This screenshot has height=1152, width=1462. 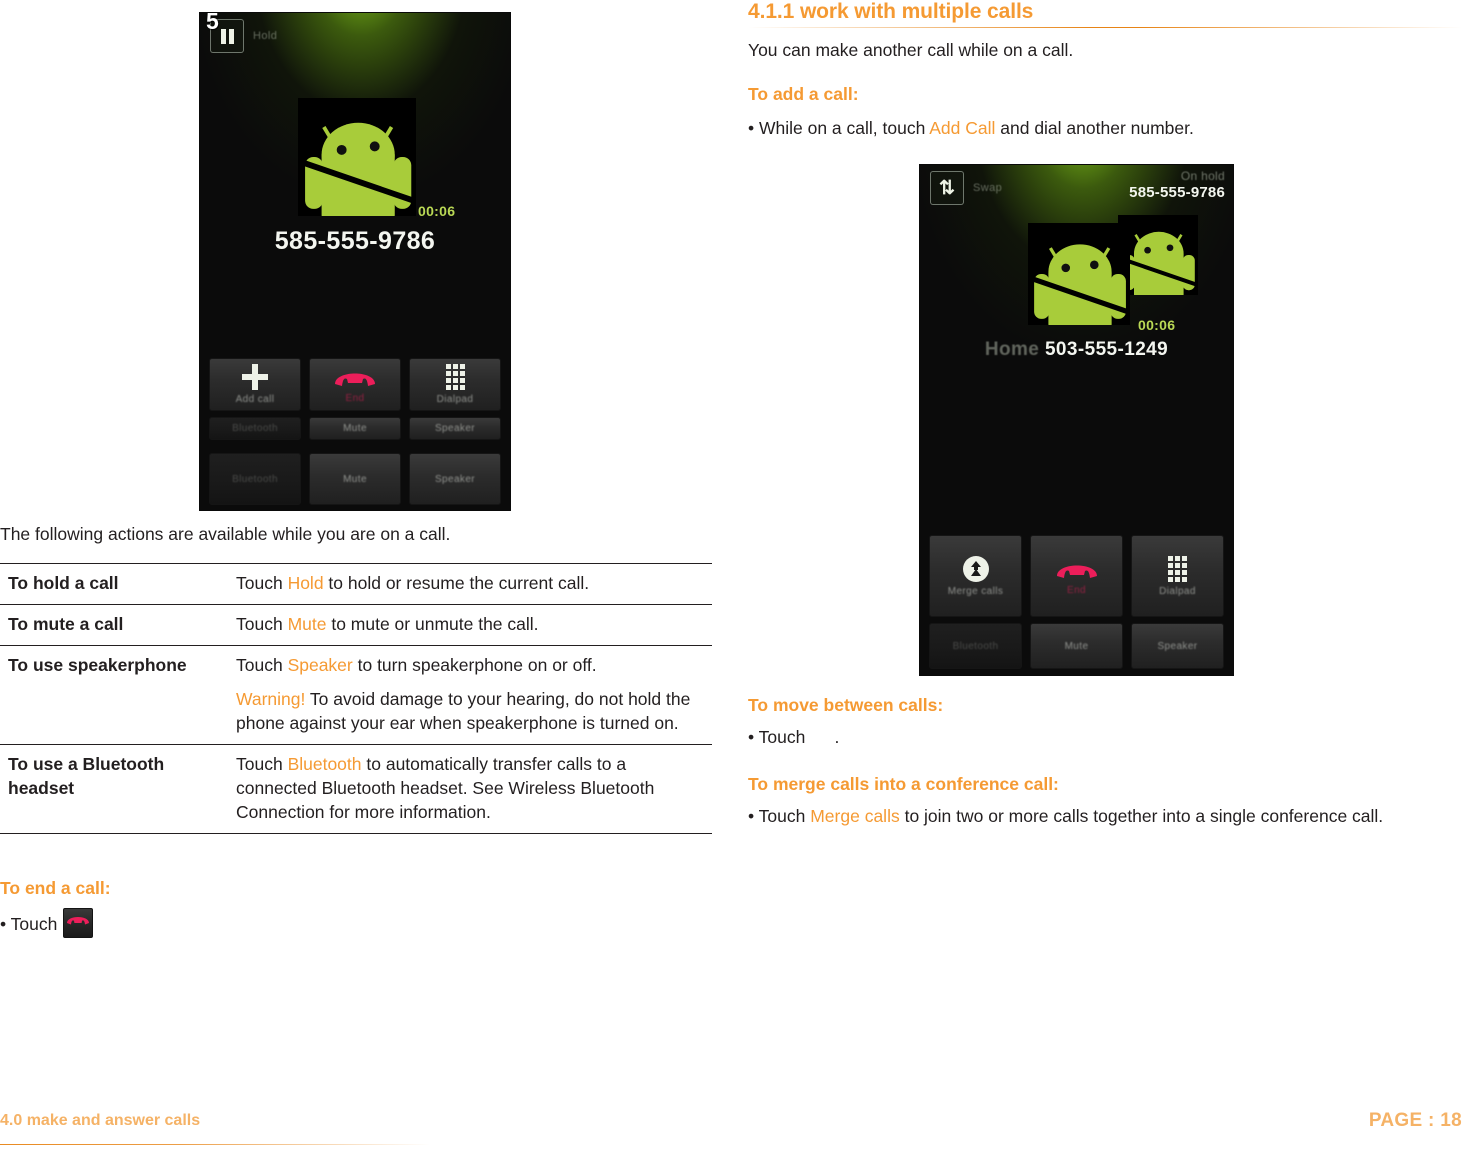 I want to click on row-key: To mute a call, so click(x=115, y=625).